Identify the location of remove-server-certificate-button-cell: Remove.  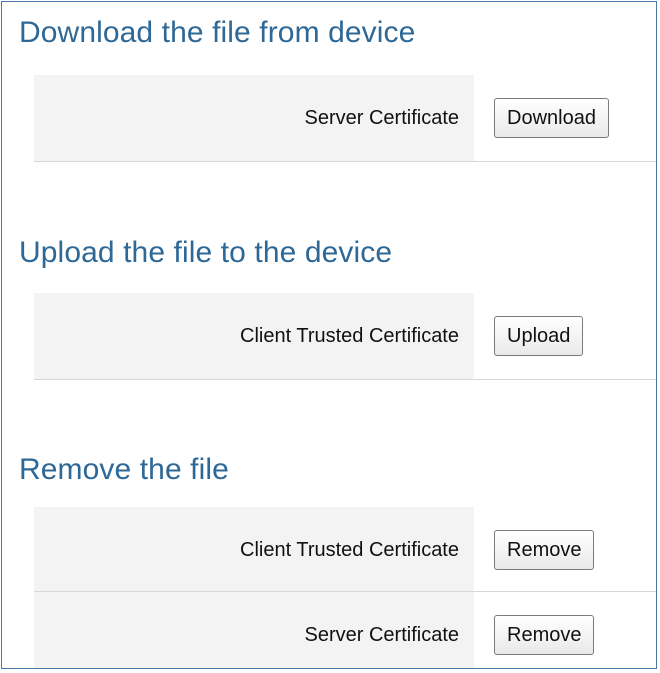
(534, 630).